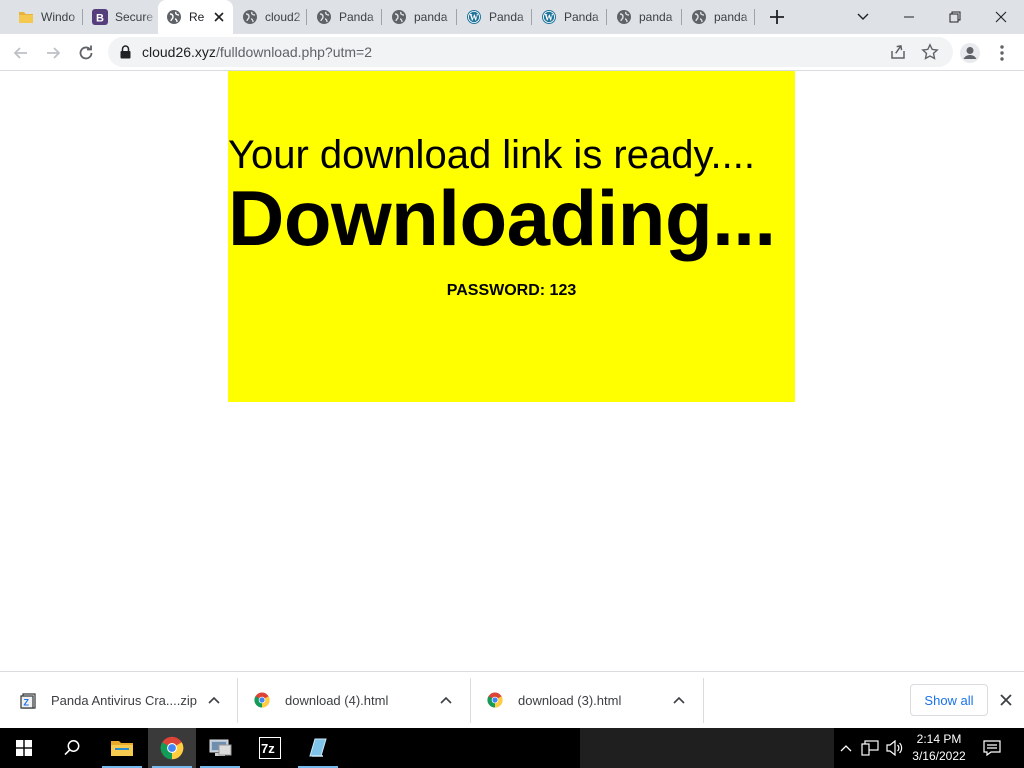 The image size is (1024, 768). Describe the element at coordinates (707, 748) in the screenshot. I see `taskbar-empty-region` at that location.